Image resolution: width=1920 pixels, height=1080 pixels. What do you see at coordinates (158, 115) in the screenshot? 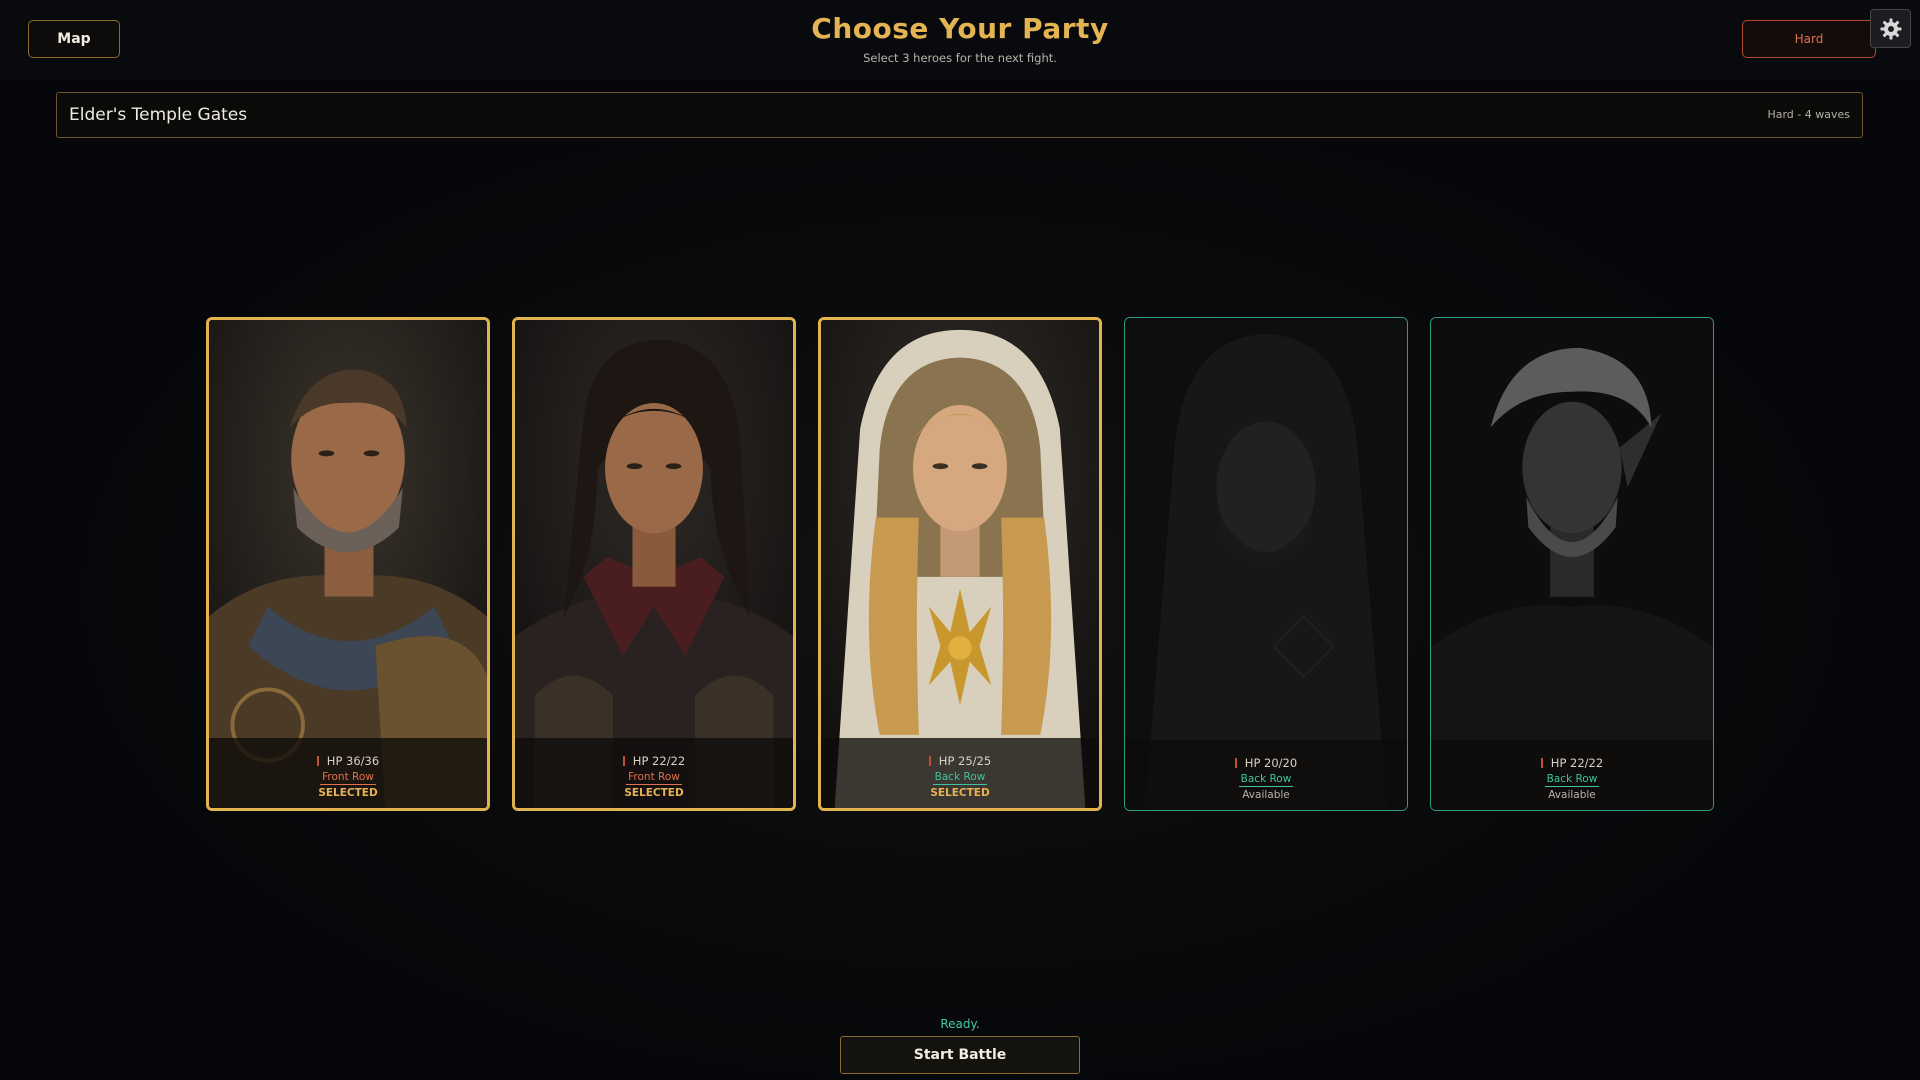
I see `level-name: Elder's Temple Gates` at bounding box center [158, 115].